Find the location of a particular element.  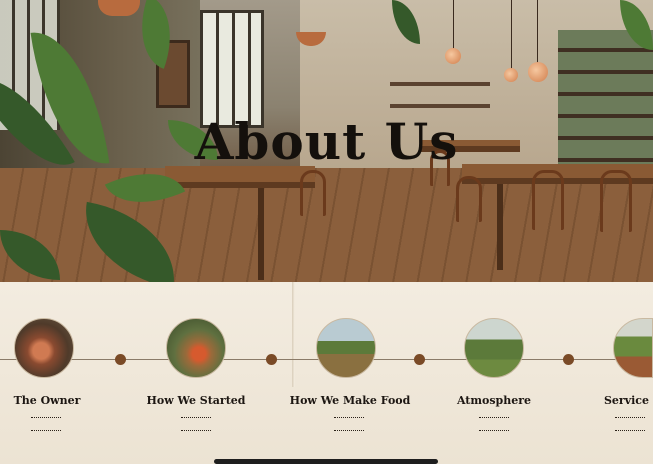

home-indicator is located at coordinates (326, 461).